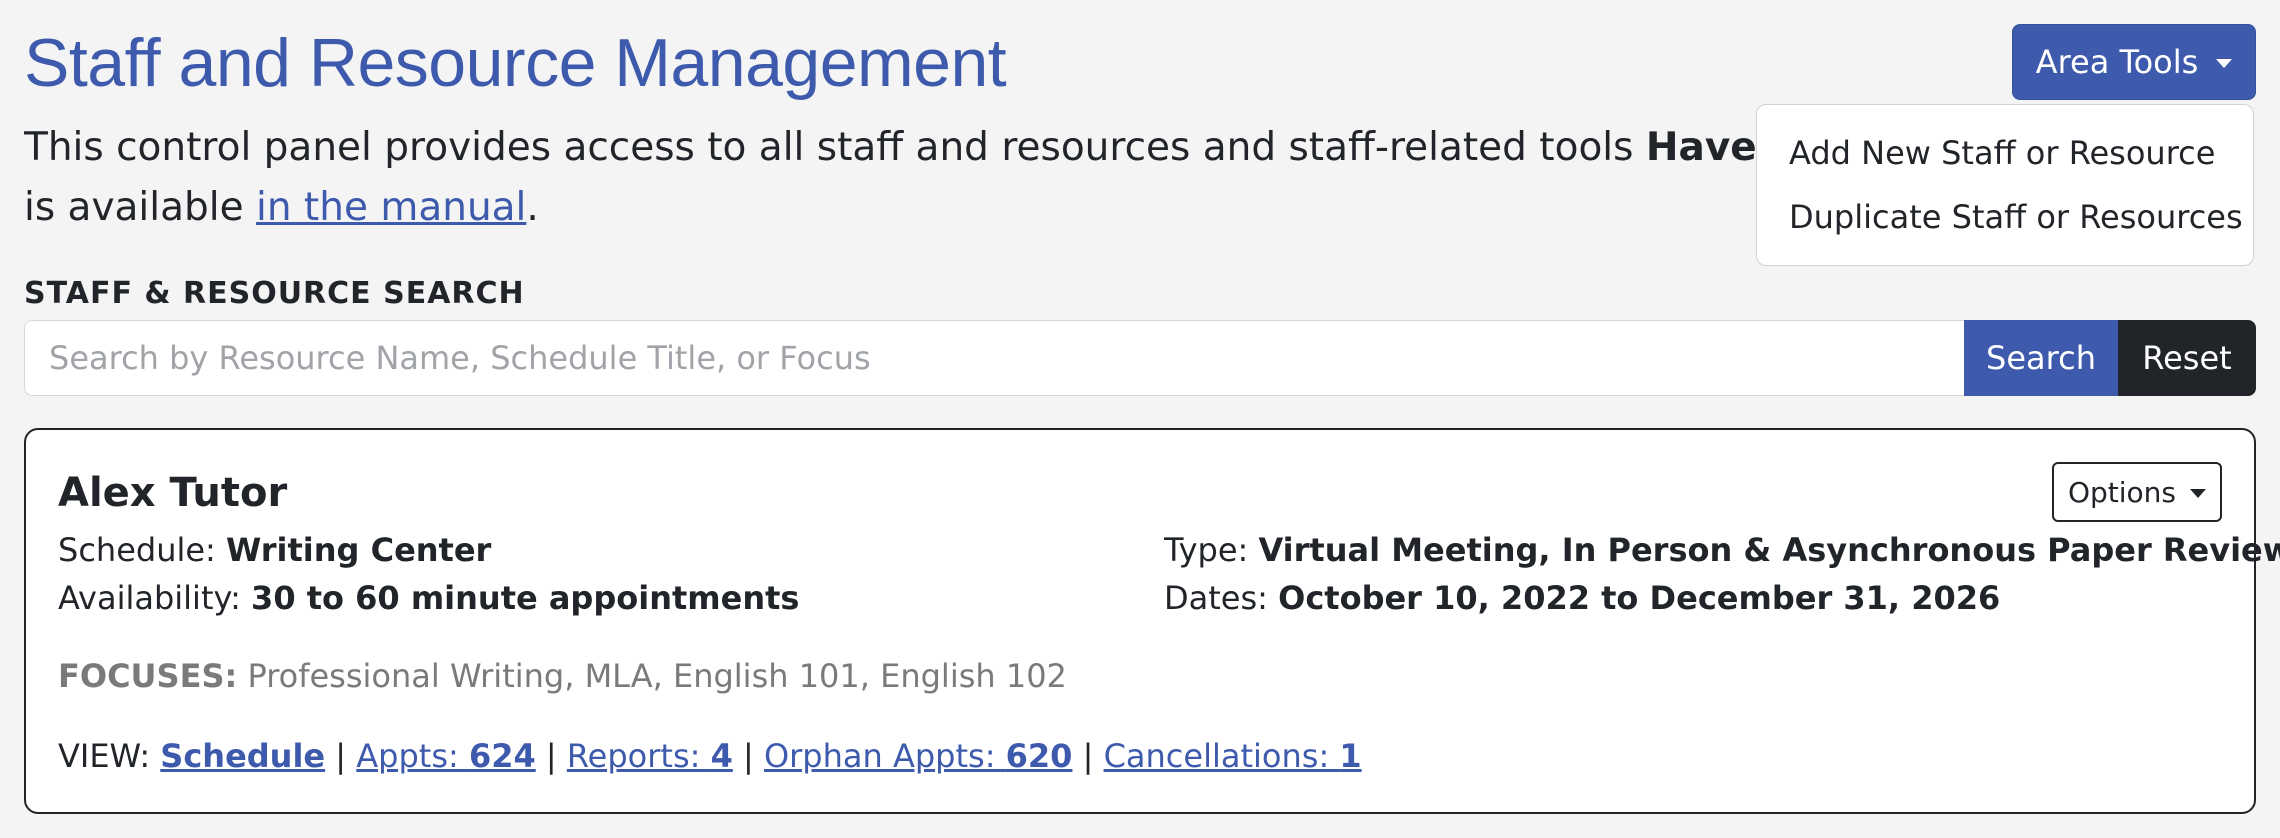  Describe the element at coordinates (274, 293) in the screenshot. I see `search-section-label: STAFF & RESOURCE SEARCH` at that location.